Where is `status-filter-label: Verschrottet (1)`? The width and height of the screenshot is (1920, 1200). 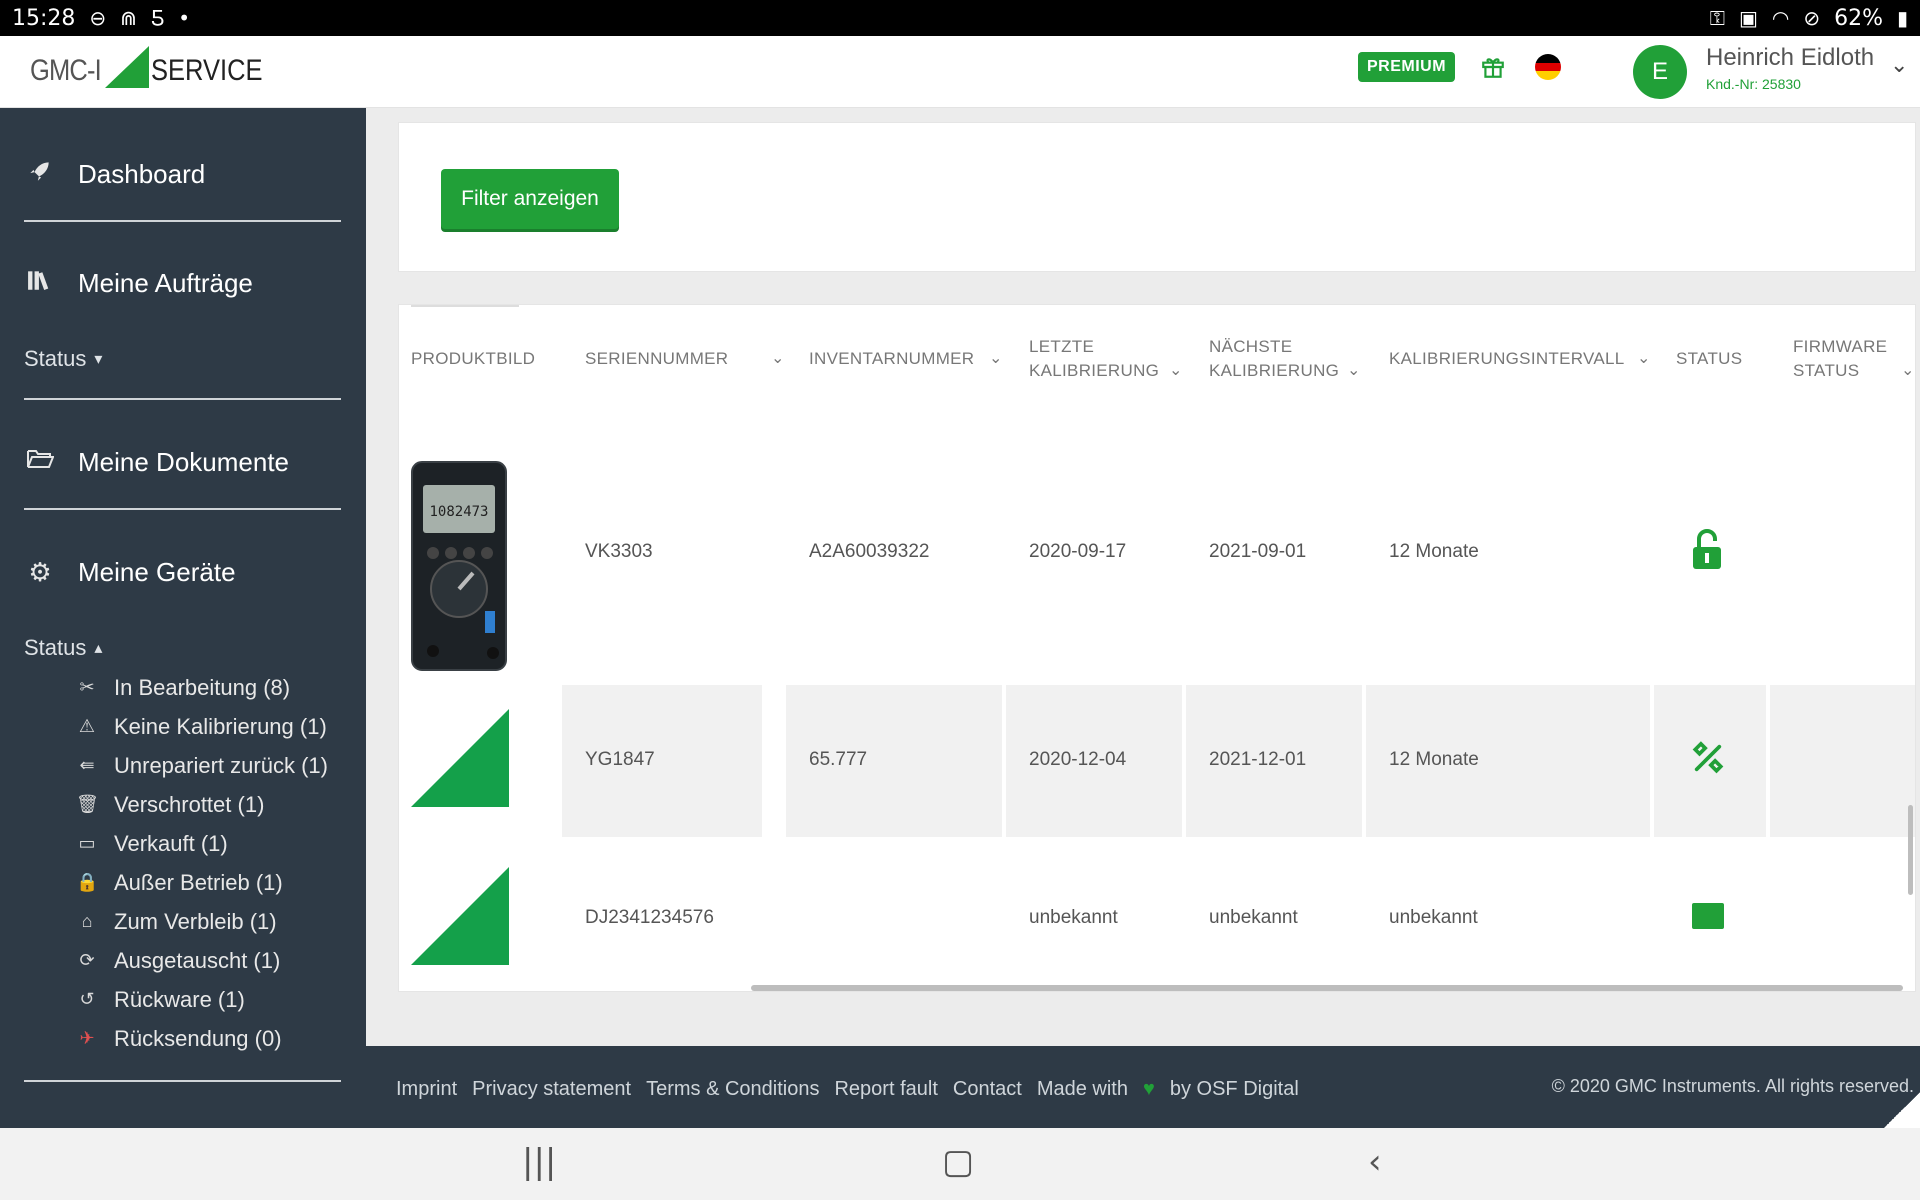
status-filter-label: Verschrottet (1) is located at coordinates (189, 804).